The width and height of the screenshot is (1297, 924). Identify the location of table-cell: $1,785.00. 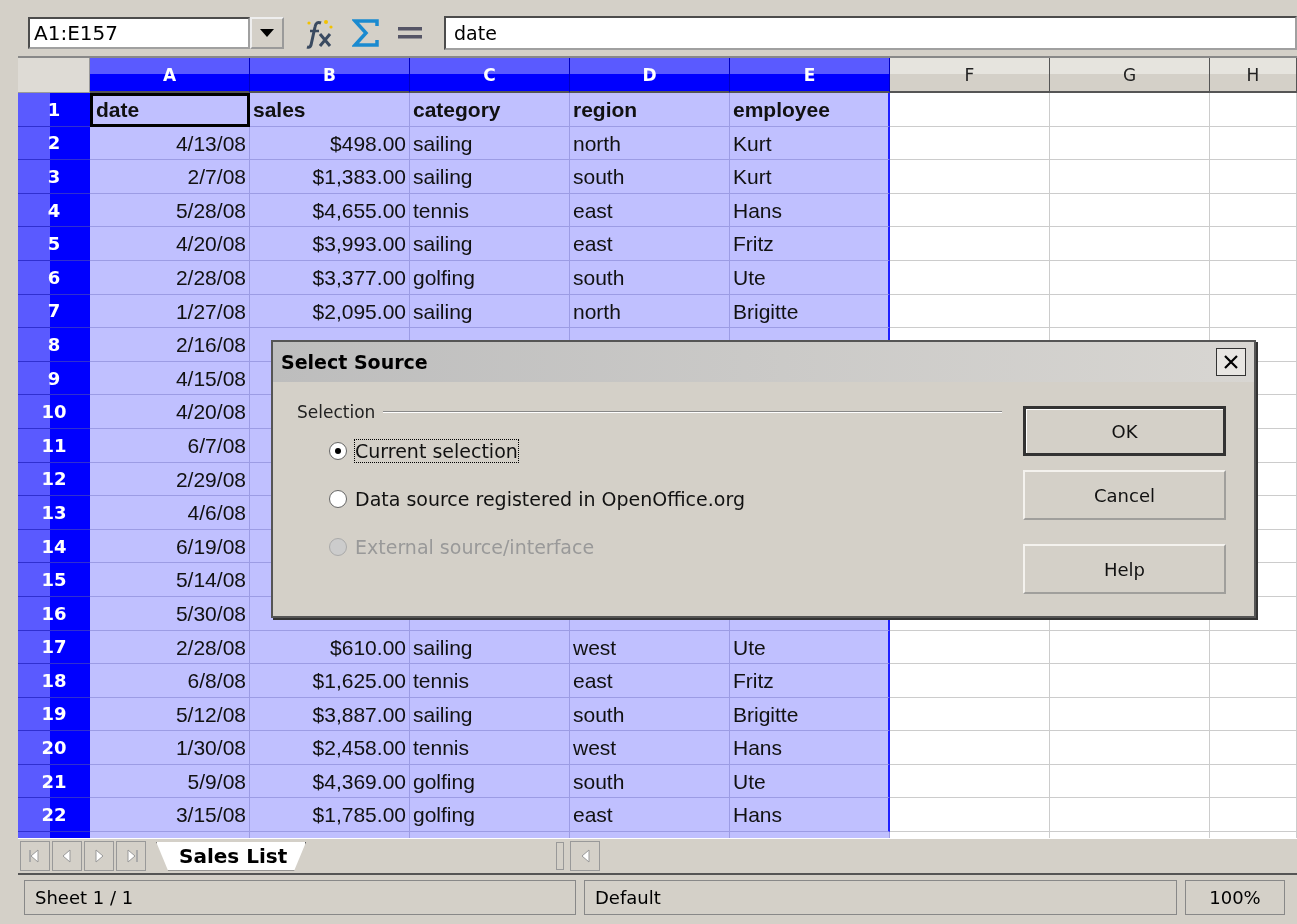
(330, 815).